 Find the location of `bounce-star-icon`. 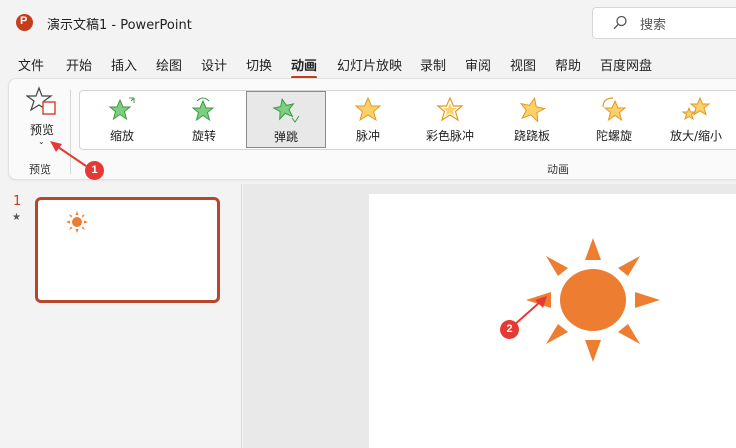

bounce-star-icon is located at coordinates (286, 110).